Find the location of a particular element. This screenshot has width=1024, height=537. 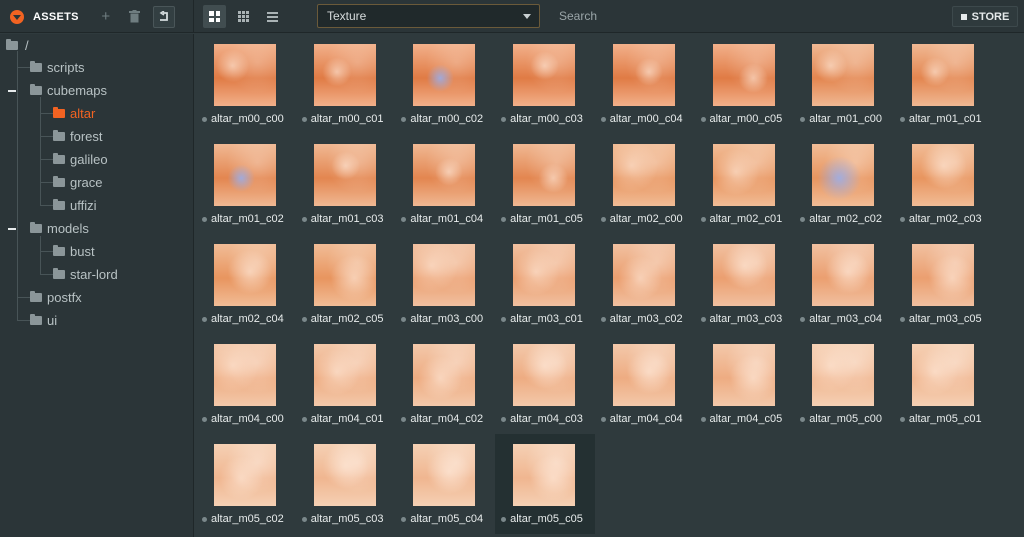

asset-name: altar_m02_c03 is located at coordinates (946, 219).